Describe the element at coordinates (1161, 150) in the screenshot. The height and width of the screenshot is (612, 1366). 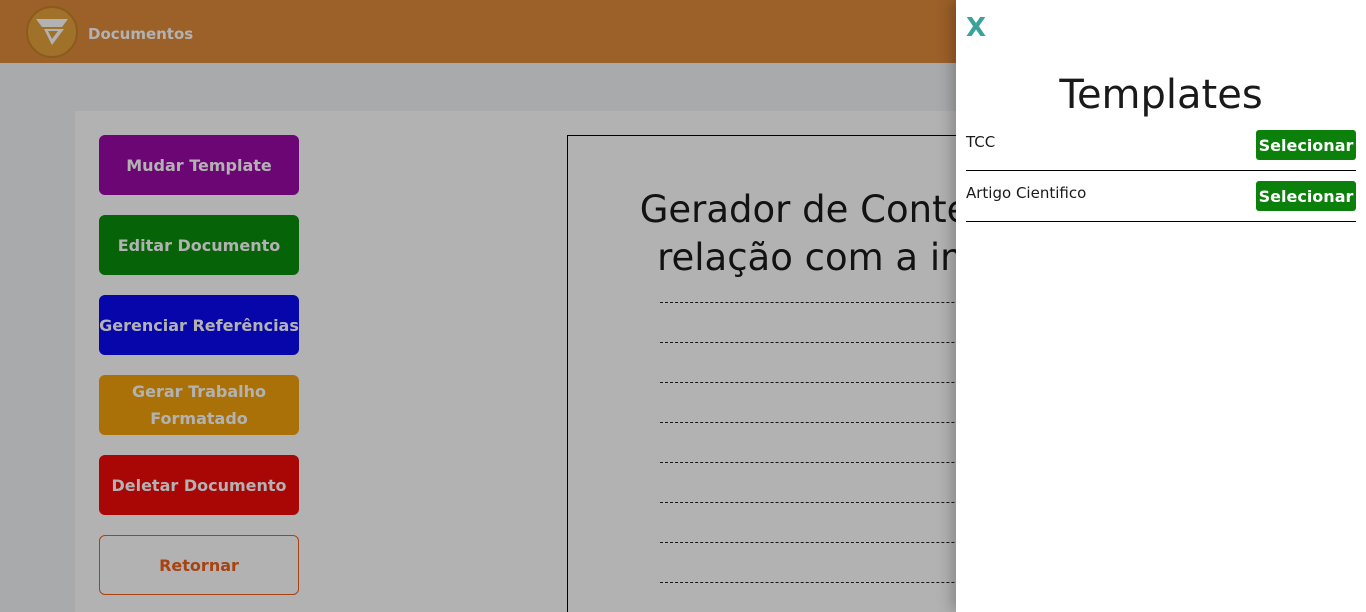
I see `template-row-tcc: TCC Selecionar` at that location.